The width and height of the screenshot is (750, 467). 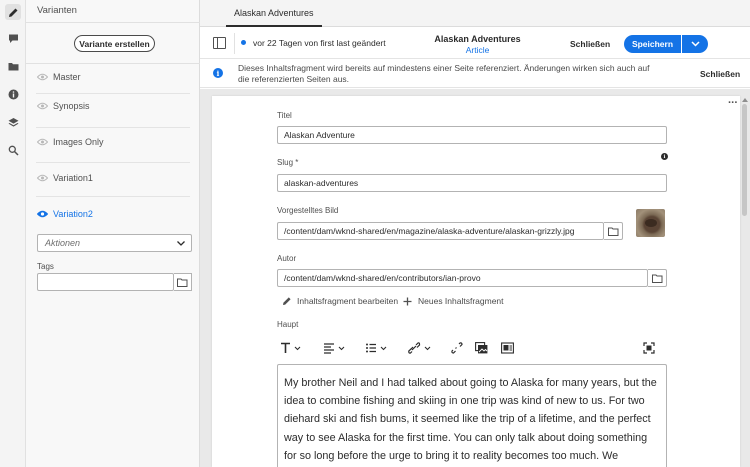 What do you see at coordinates (477, 39) in the screenshot?
I see `fragment-title: Alaskan Adventures` at bounding box center [477, 39].